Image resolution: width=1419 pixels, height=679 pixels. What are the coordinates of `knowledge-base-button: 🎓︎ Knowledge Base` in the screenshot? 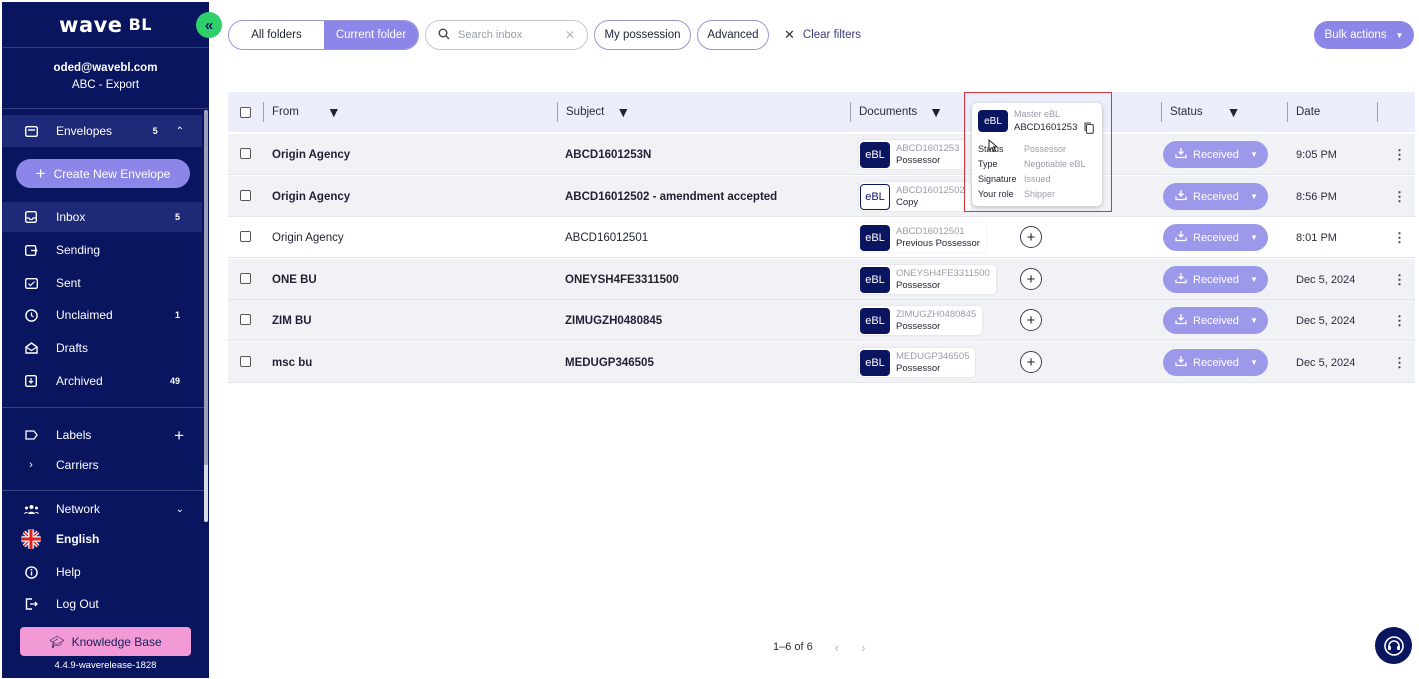 It's located at (105, 641).